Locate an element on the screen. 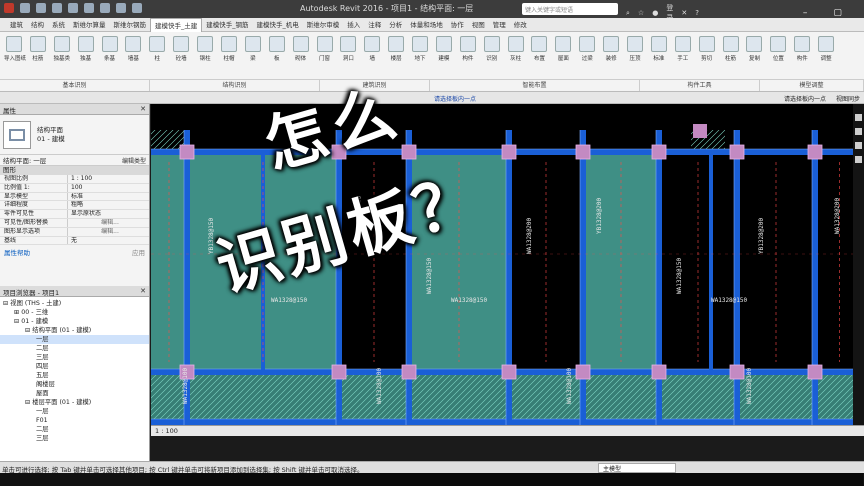 This screenshot has height=486, width=864. ribbon-tool-16: 楼层 is located at coordinates (396, 49).